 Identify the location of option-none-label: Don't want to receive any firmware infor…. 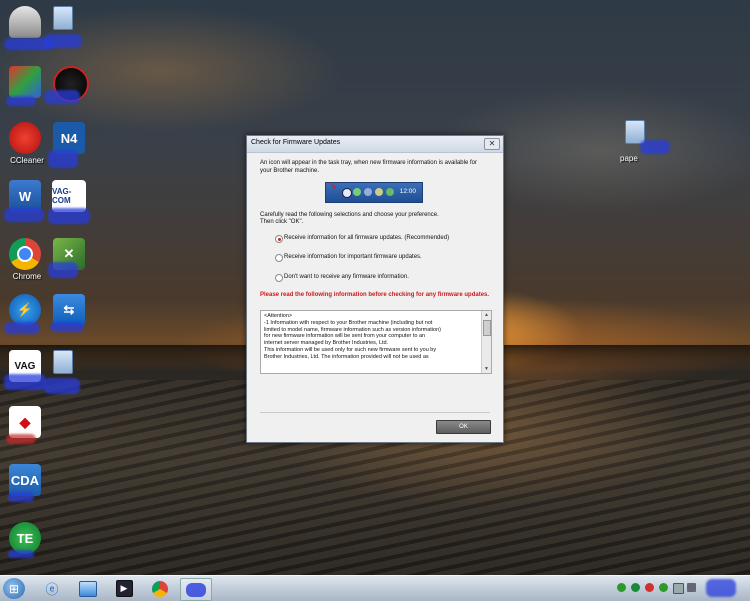
(346, 278).